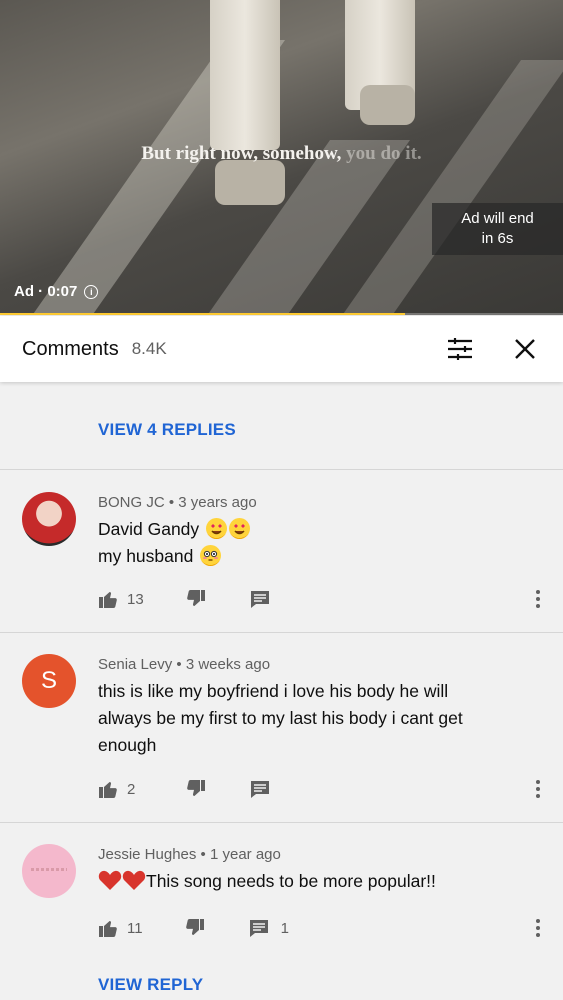  I want to click on comment-actions: 13, so click(184, 599).